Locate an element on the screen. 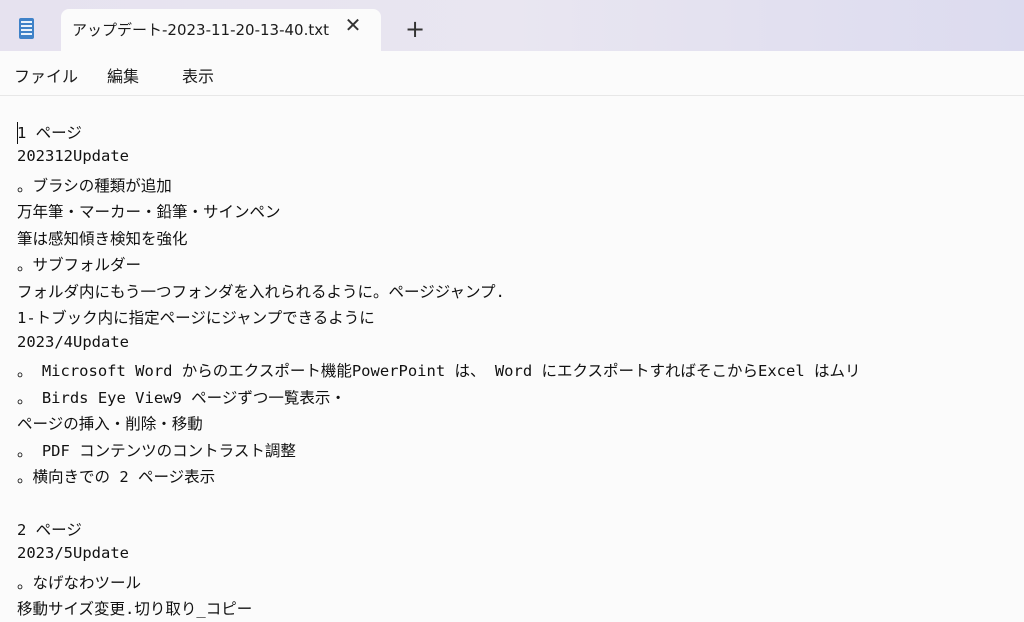  editor-line: 。なげなわツール is located at coordinates (79, 583).